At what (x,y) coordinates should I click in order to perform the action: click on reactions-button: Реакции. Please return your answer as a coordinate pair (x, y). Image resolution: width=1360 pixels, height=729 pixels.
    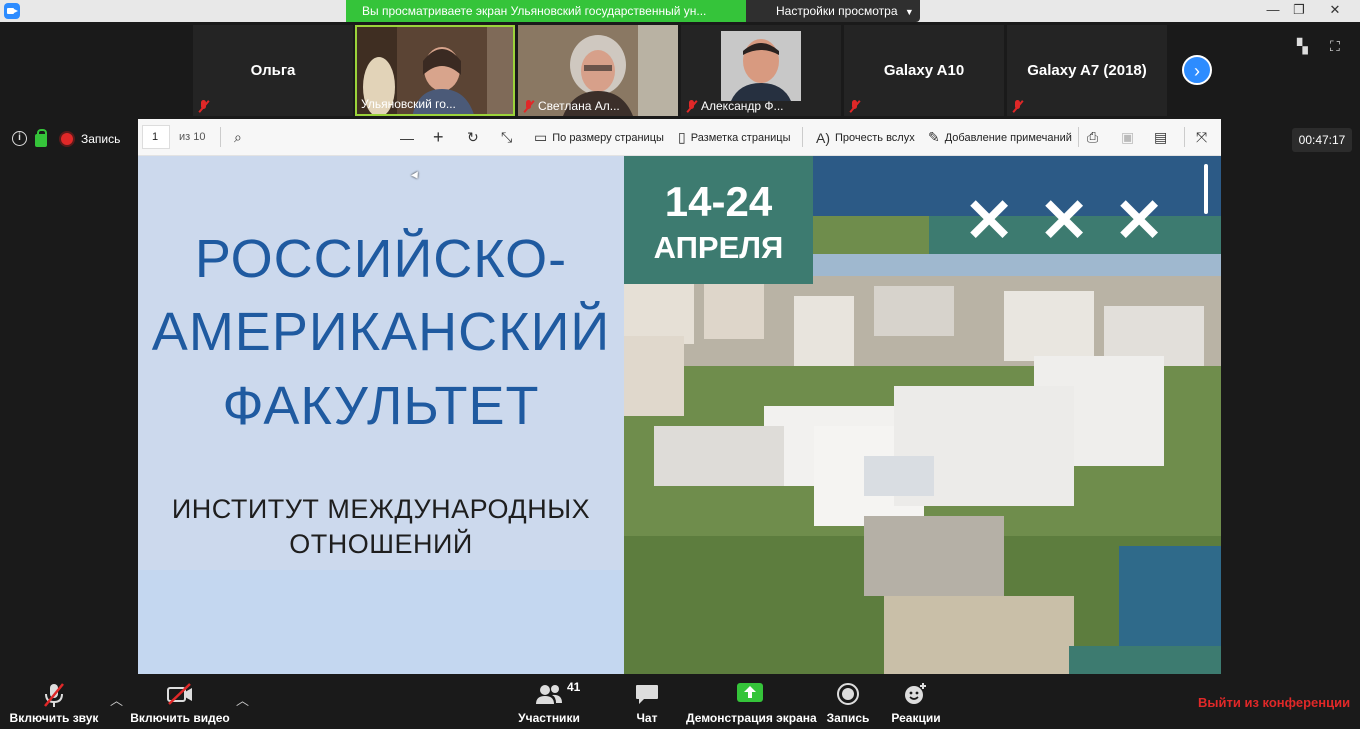
    Looking at the image, I should click on (916, 701).